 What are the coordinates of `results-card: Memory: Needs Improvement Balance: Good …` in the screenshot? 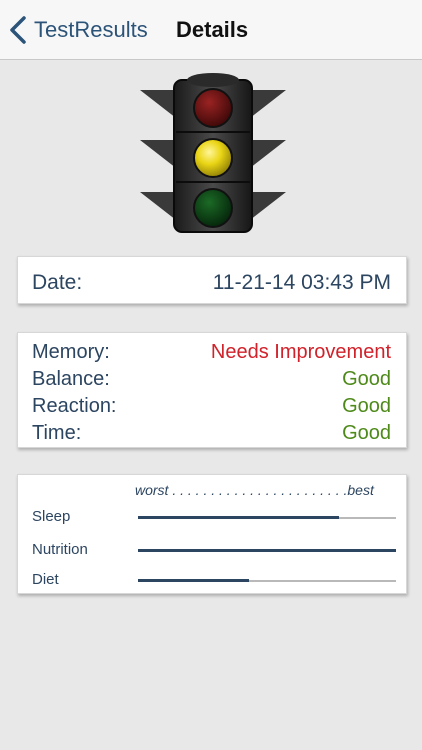 It's located at (212, 390).